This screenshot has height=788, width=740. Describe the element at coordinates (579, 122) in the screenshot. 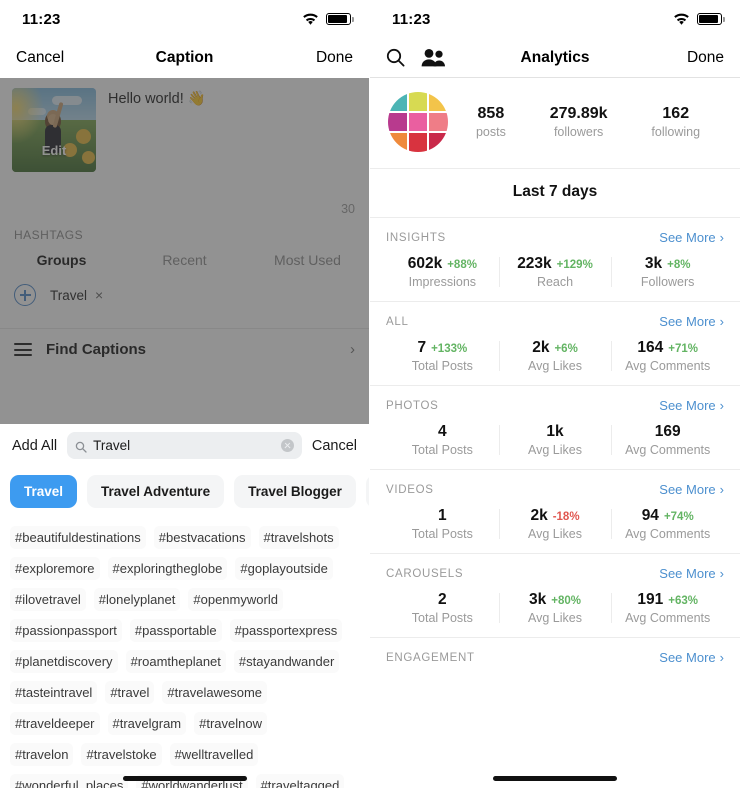

I see `stat-followers: 279.89k followers` at that location.